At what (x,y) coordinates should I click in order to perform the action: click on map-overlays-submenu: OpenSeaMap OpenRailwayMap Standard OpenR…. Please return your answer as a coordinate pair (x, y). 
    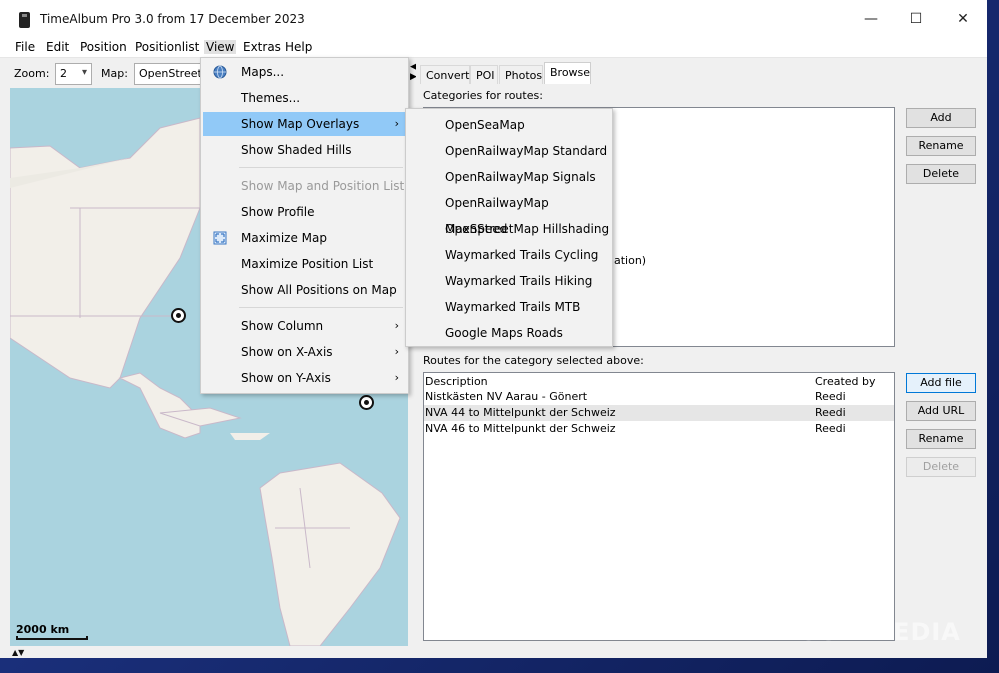
    Looking at the image, I should click on (509, 227).